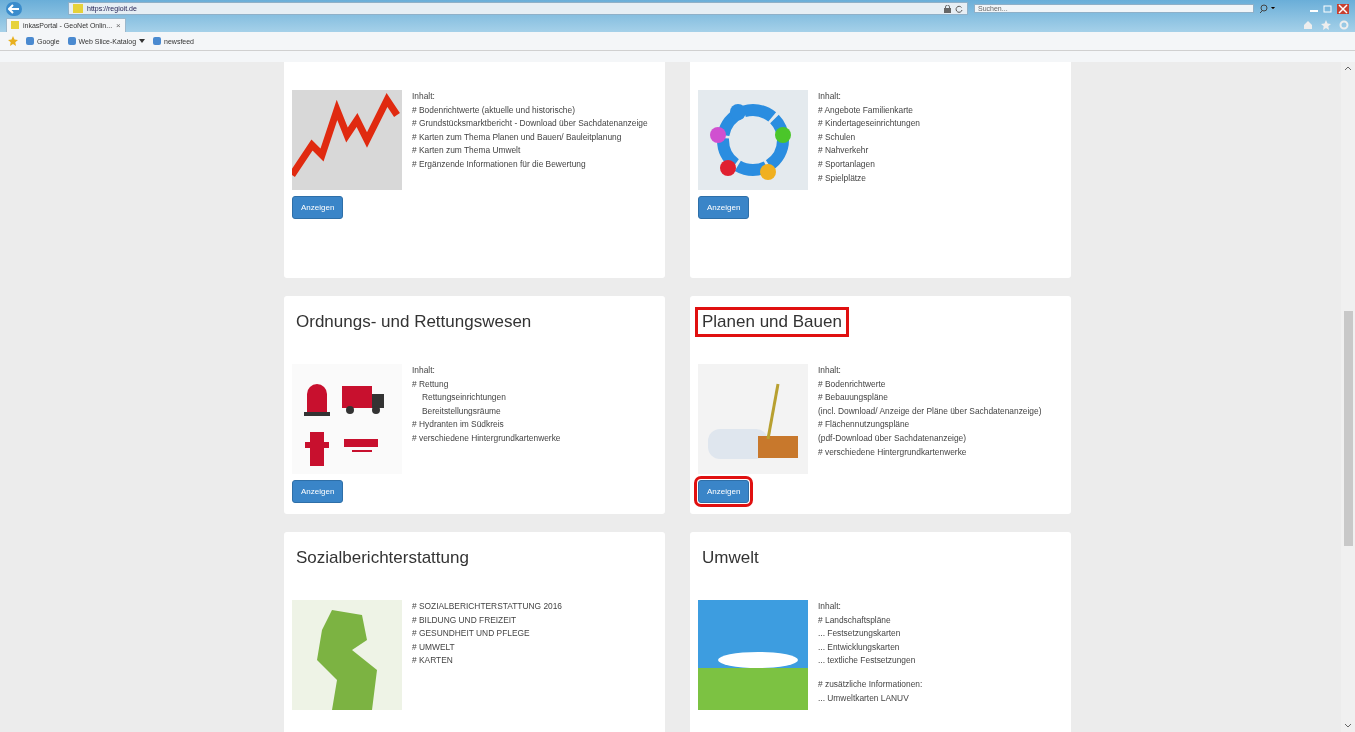 Image resolution: width=1355 pixels, height=732 pixels. I want to click on content-line: # Spielplätze, so click(842, 178).